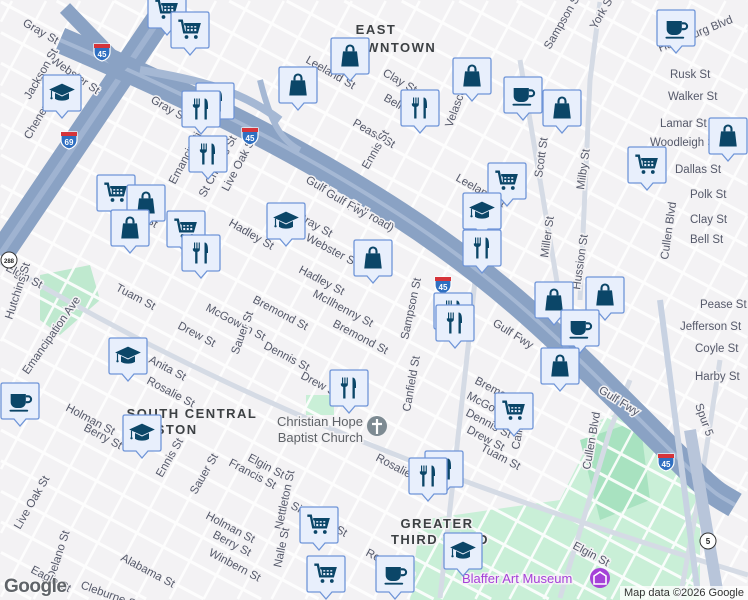  Describe the element at coordinates (717, 349) in the screenshot. I see `street-label: Coyle St` at that location.